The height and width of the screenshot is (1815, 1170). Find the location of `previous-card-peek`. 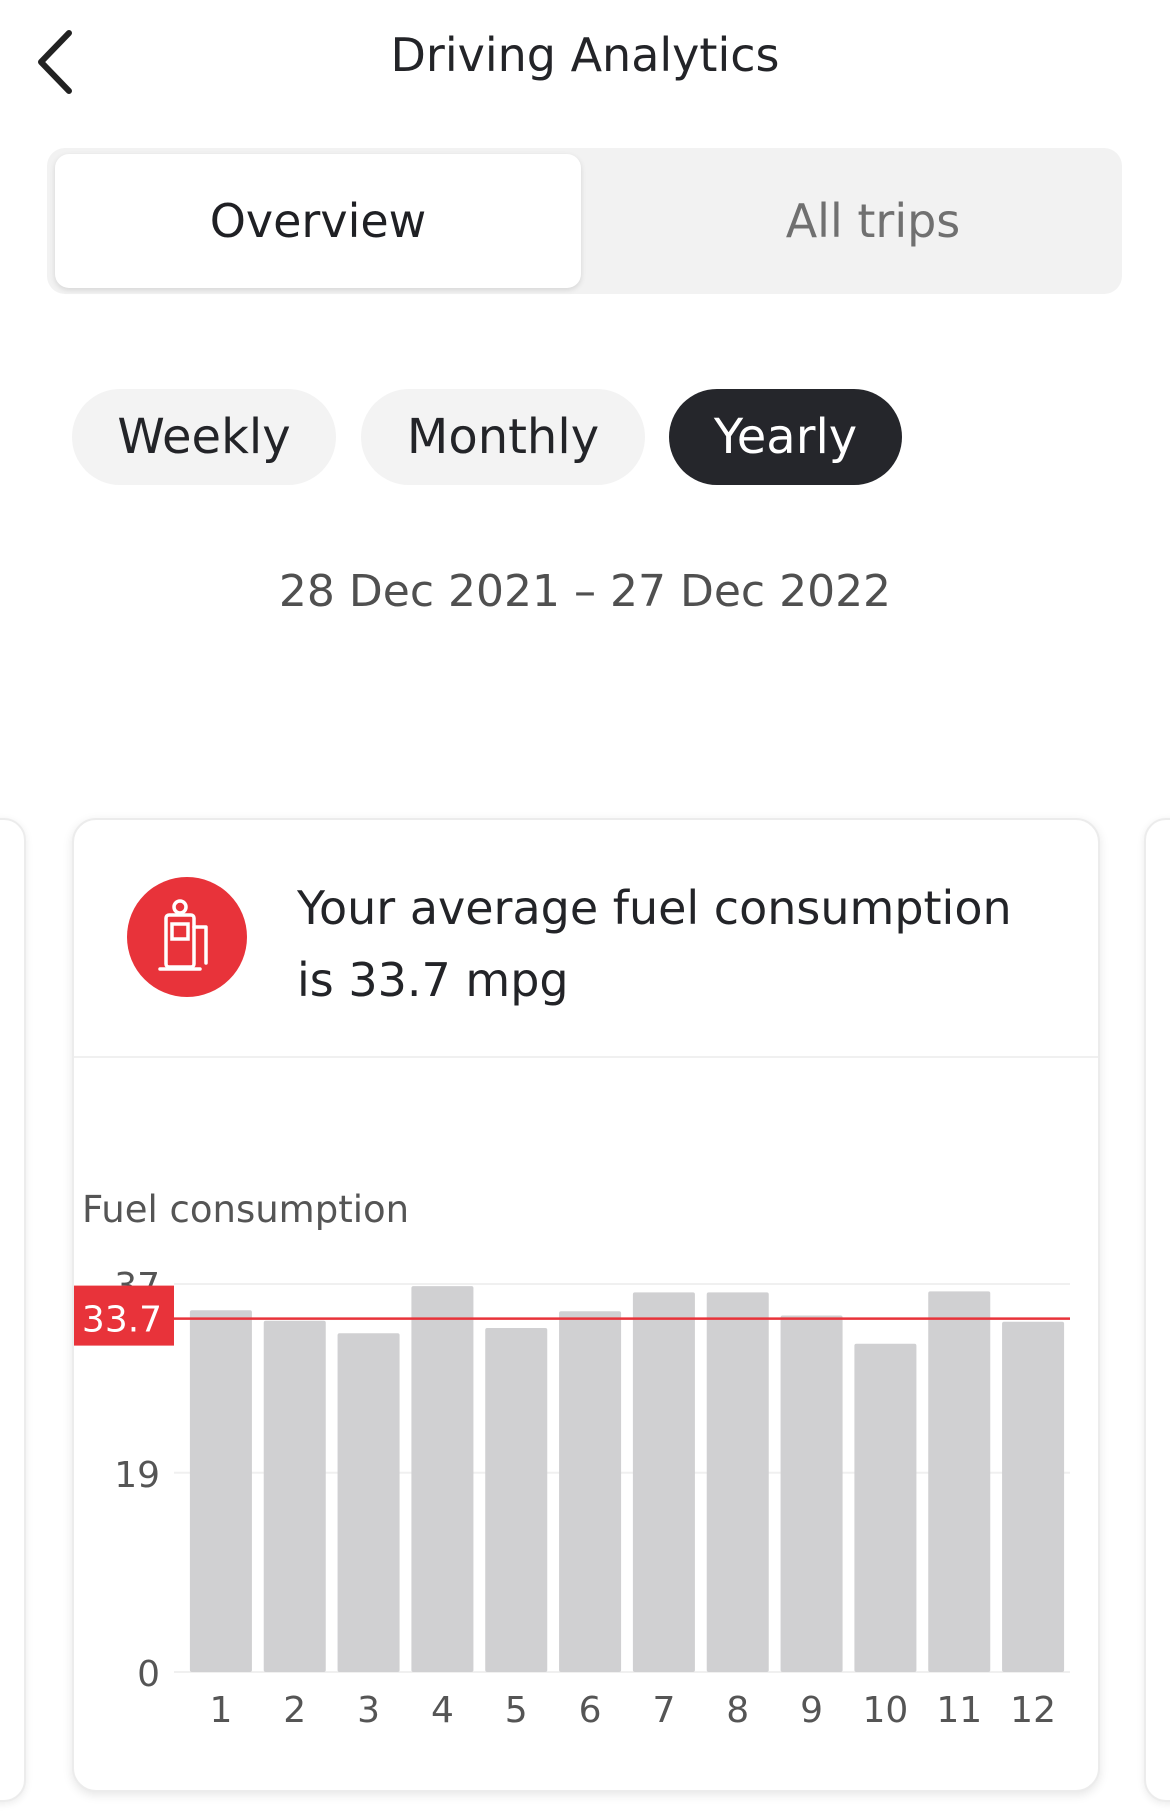

previous-card-peek is located at coordinates (13, 1310).